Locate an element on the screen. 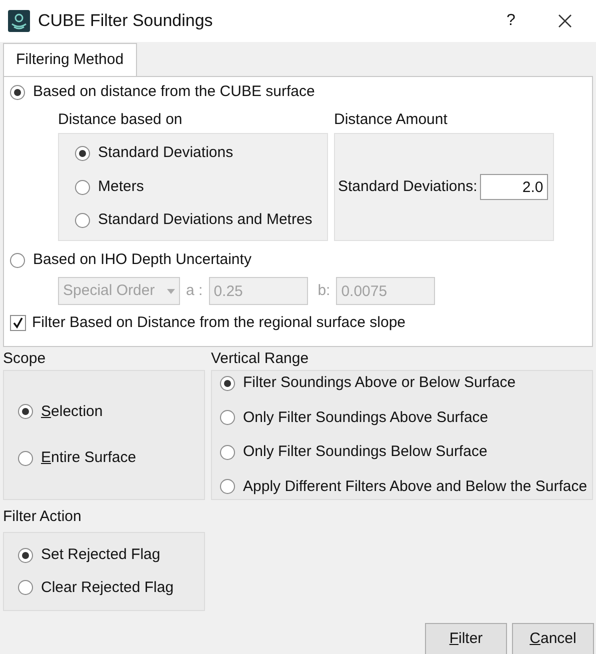 The image size is (596, 654). radio-label: Only Filter Soundings Above Surface is located at coordinates (365, 418).